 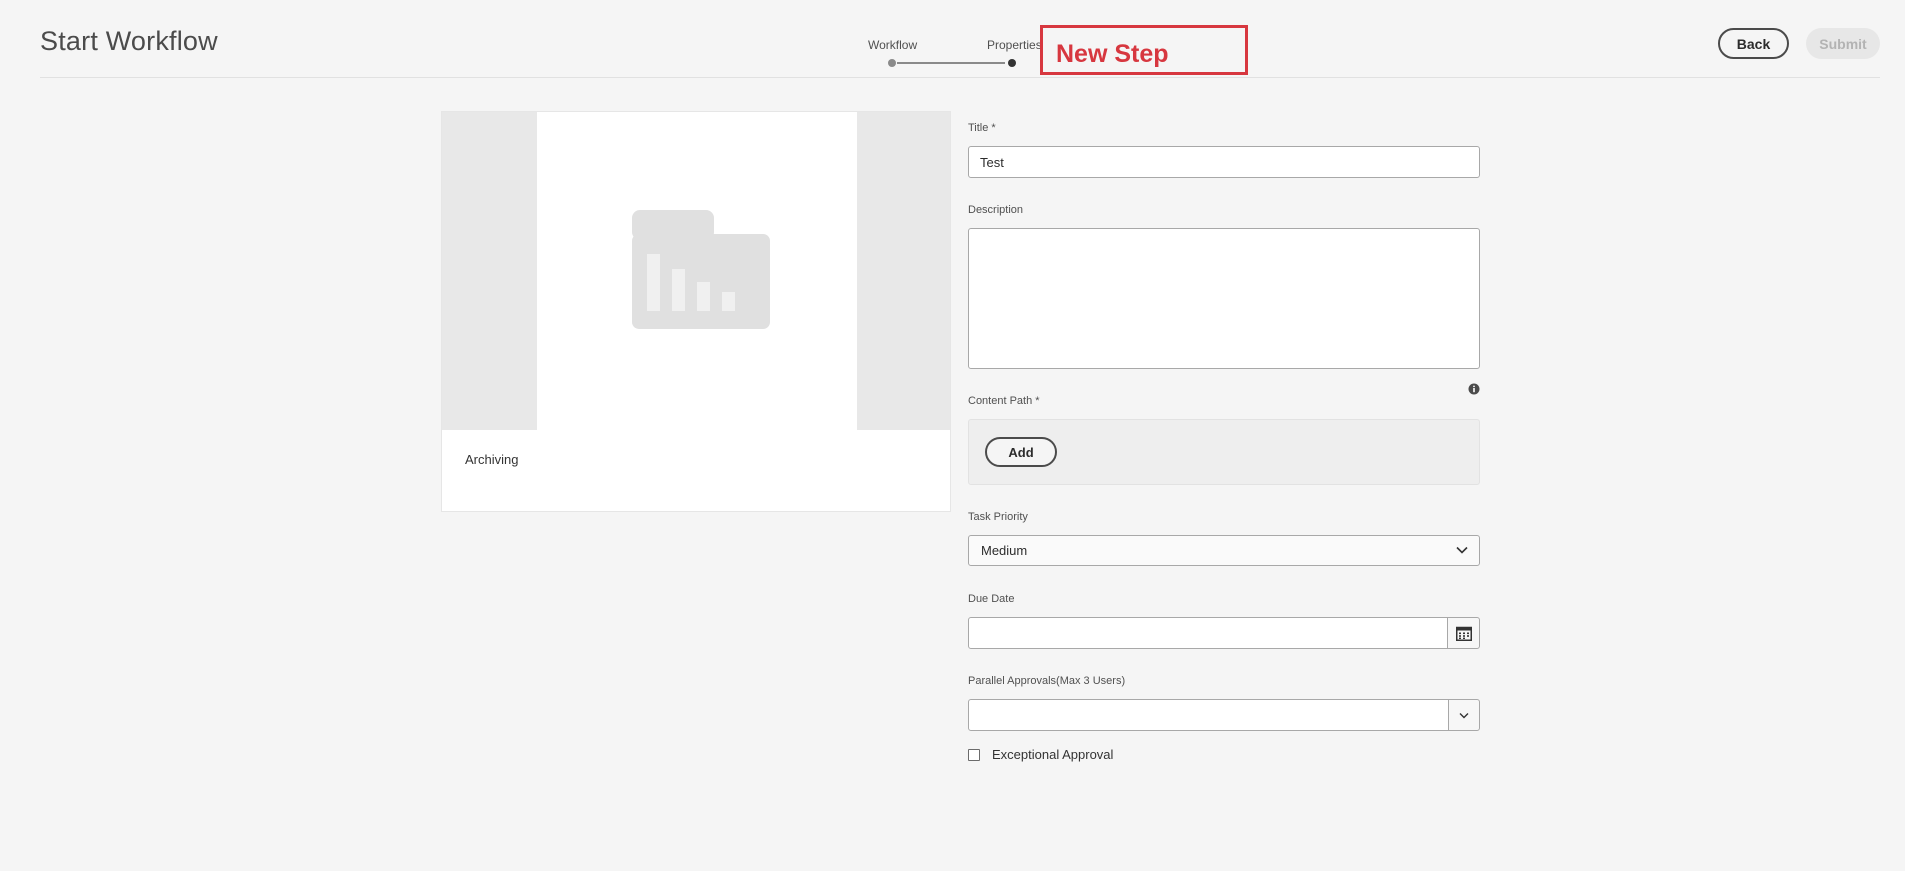 I want to click on new-step-annotation-text: New Step, so click(x=1112, y=54).